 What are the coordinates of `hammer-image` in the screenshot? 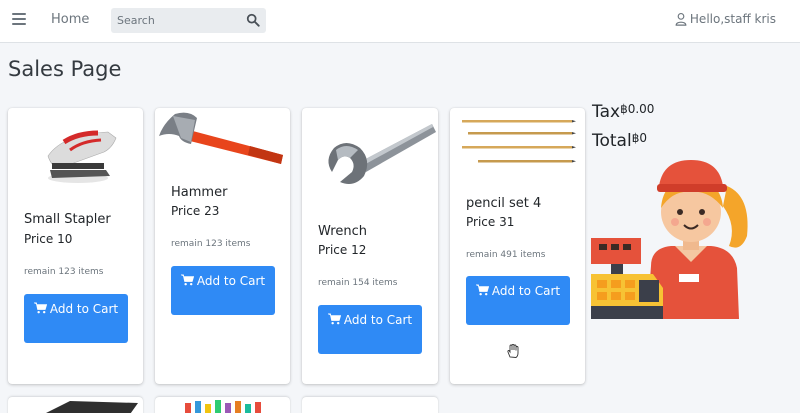 It's located at (221, 138).